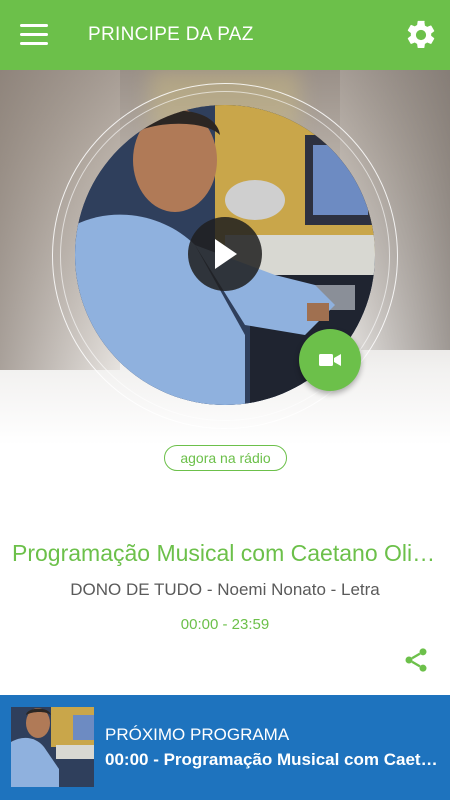 This screenshot has height=800, width=450. I want to click on program-title: Programação Musical com Caetano Oliveira, so click(227, 553).